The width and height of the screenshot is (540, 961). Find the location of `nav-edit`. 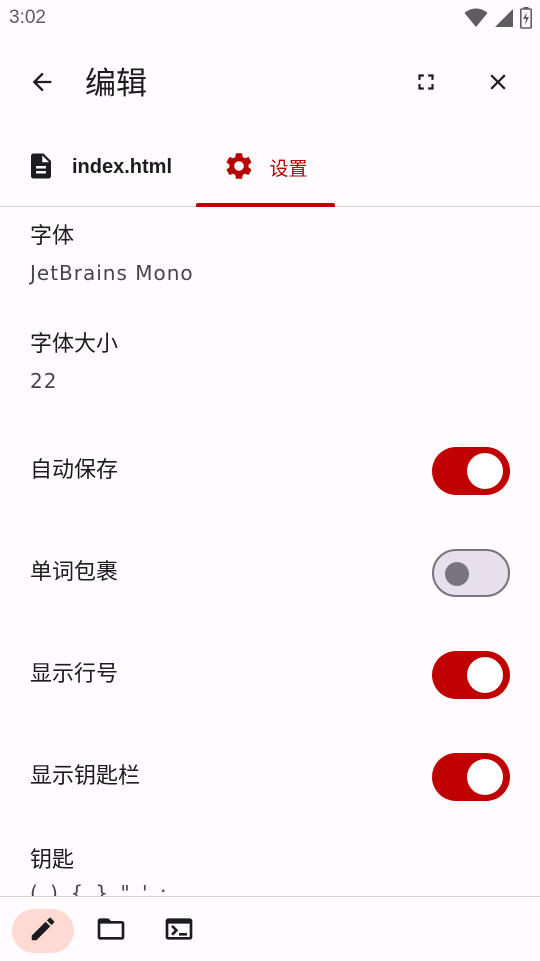

nav-edit is located at coordinates (43, 931).